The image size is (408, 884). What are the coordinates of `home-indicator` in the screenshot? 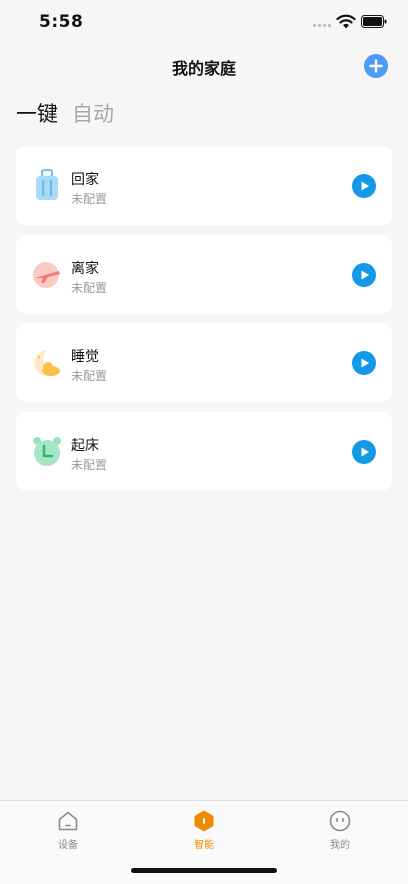 It's located at (204, 870).